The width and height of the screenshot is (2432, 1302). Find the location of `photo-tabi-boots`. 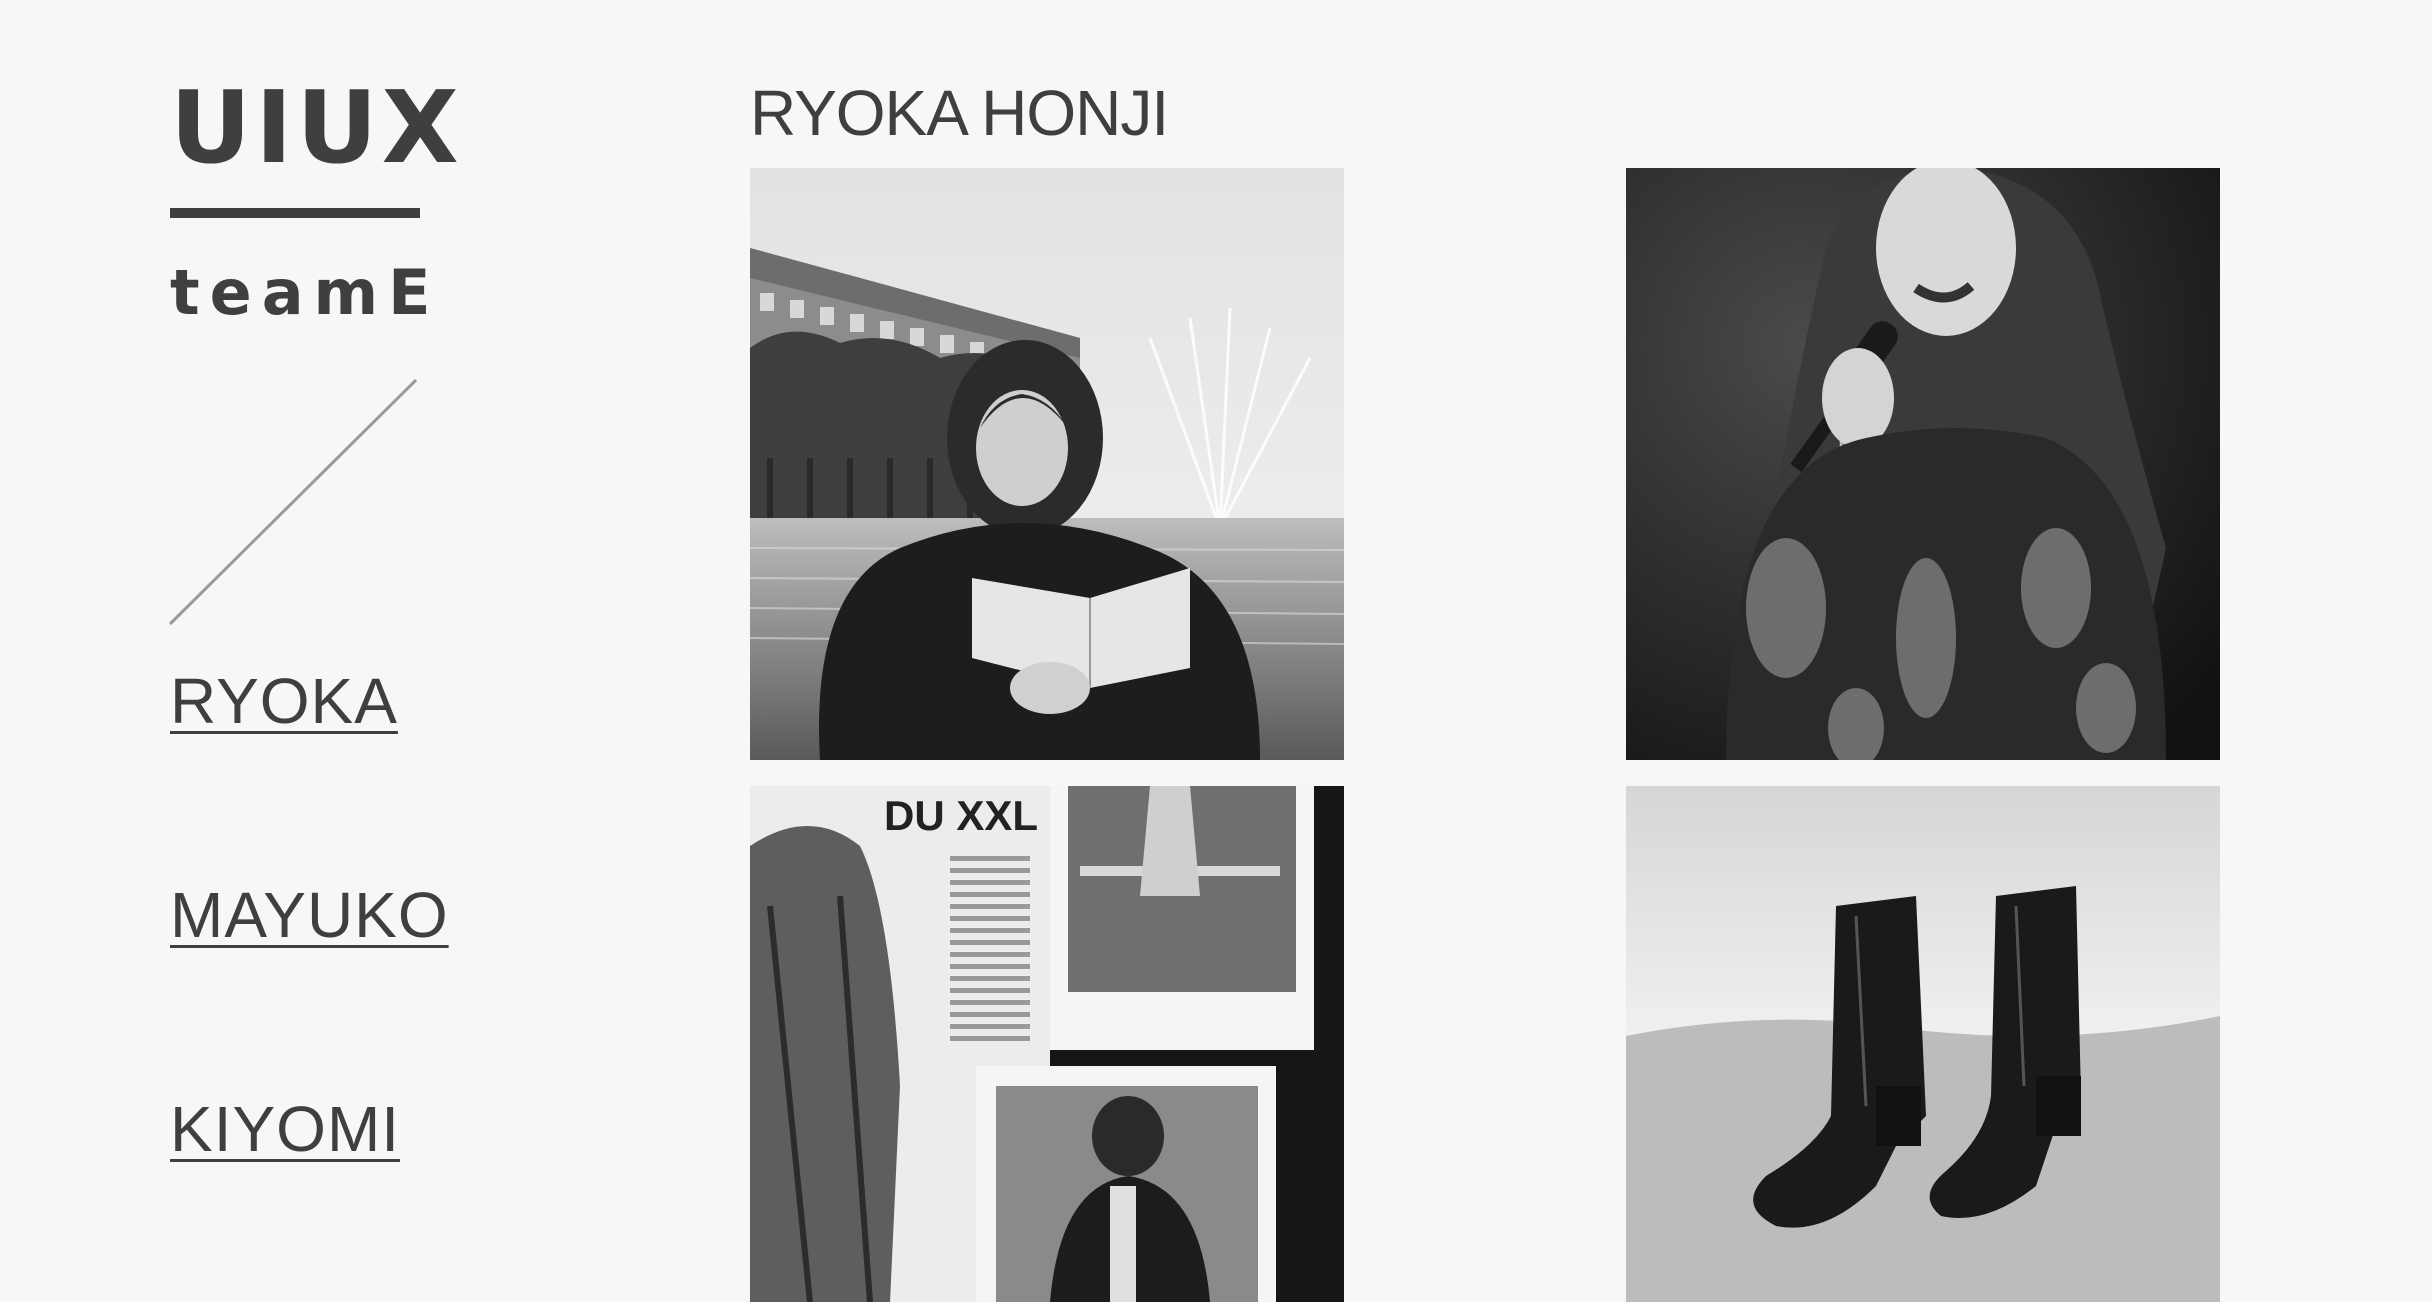

photo-tabi-boots is located at coordinates (1923, 1044).